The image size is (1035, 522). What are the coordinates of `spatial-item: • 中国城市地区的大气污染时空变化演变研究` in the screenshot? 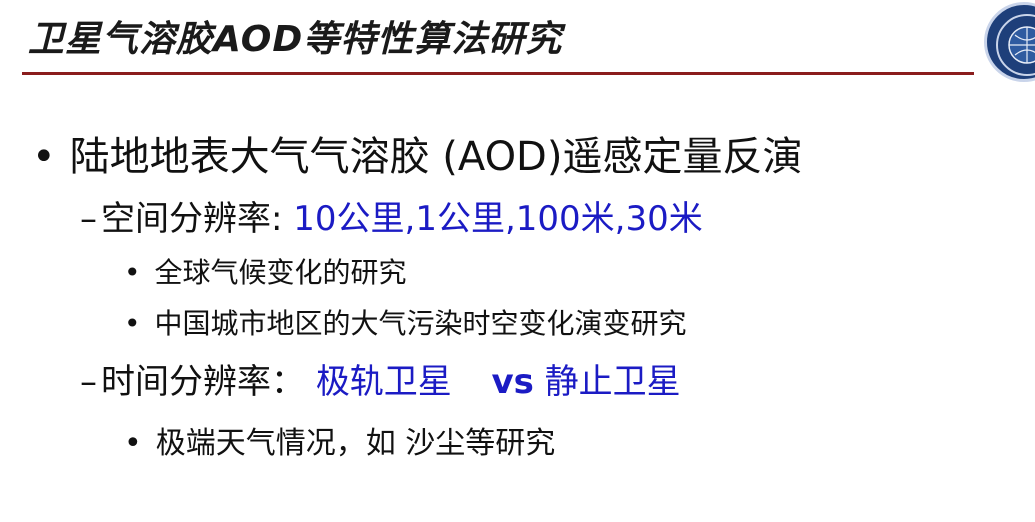 It's located at (405, 322).